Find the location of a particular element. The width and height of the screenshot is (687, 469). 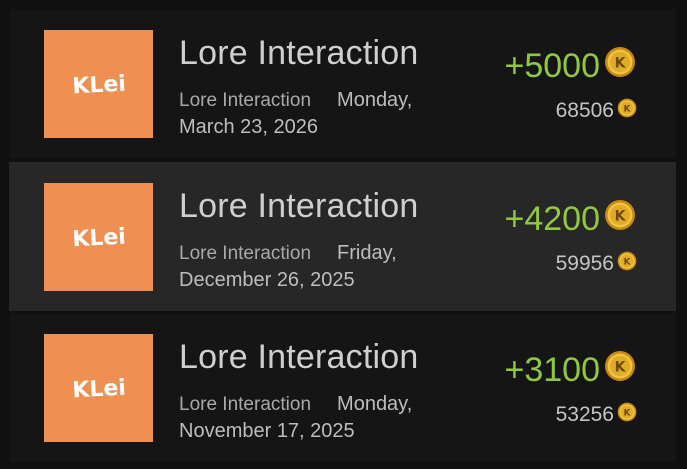

balance-value: 59956 is located at coordinates (584, 263).